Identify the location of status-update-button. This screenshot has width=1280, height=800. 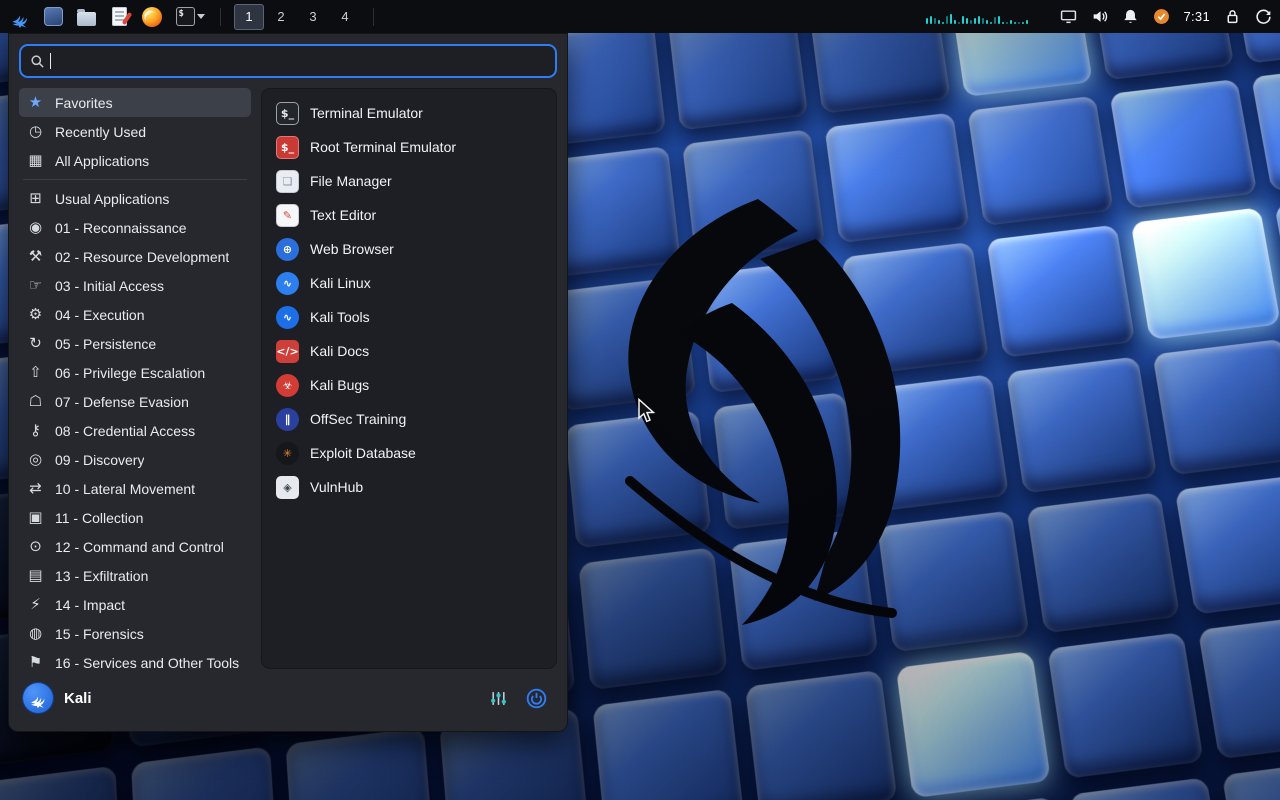
(1161, 17).